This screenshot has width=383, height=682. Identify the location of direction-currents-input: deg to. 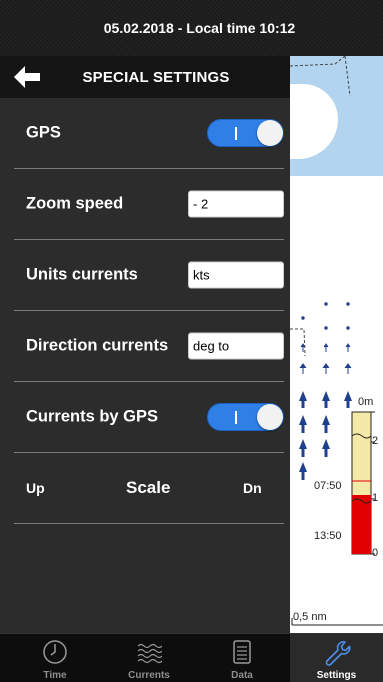
(236, 346).